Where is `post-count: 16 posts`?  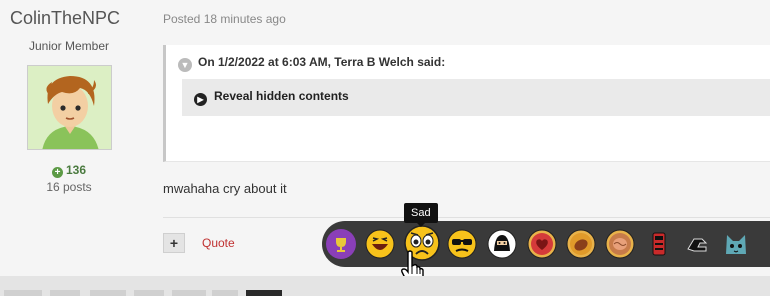
post-count: 16 posts is located at coordinates (69, 187).